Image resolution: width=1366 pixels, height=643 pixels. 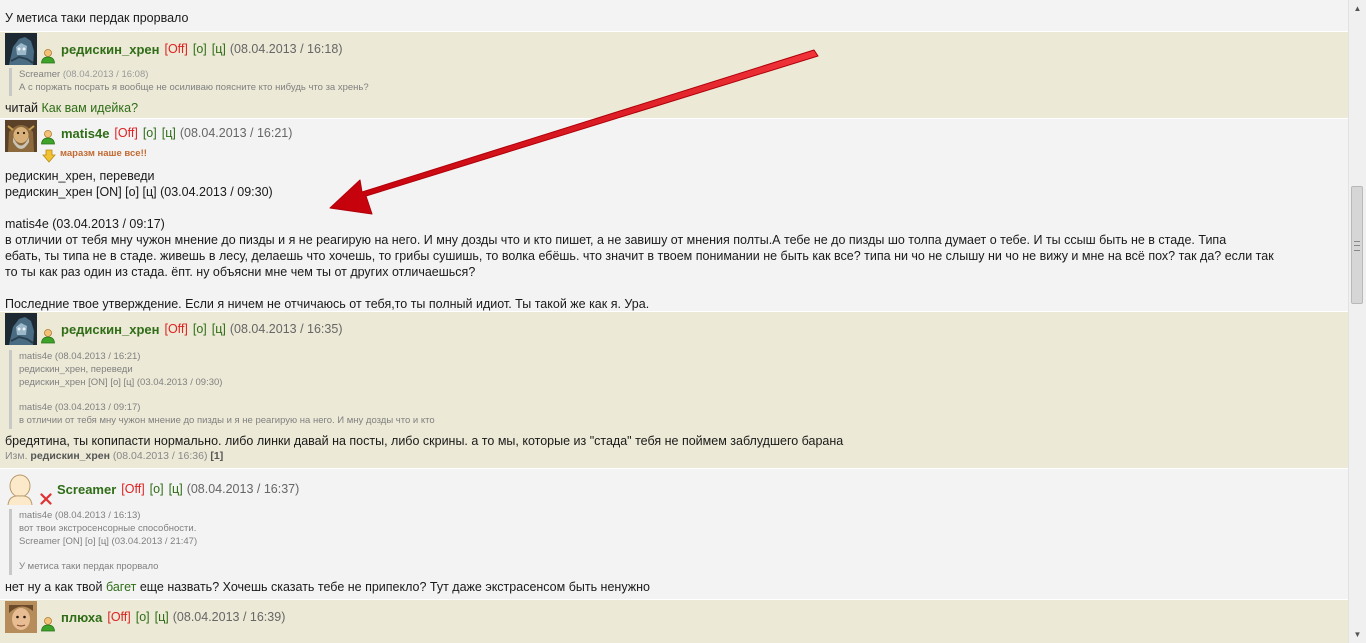 What do you see at coordinates (121, 587) in the screenshot?
I see `body-link: багет` at bounding box center [121, 587].